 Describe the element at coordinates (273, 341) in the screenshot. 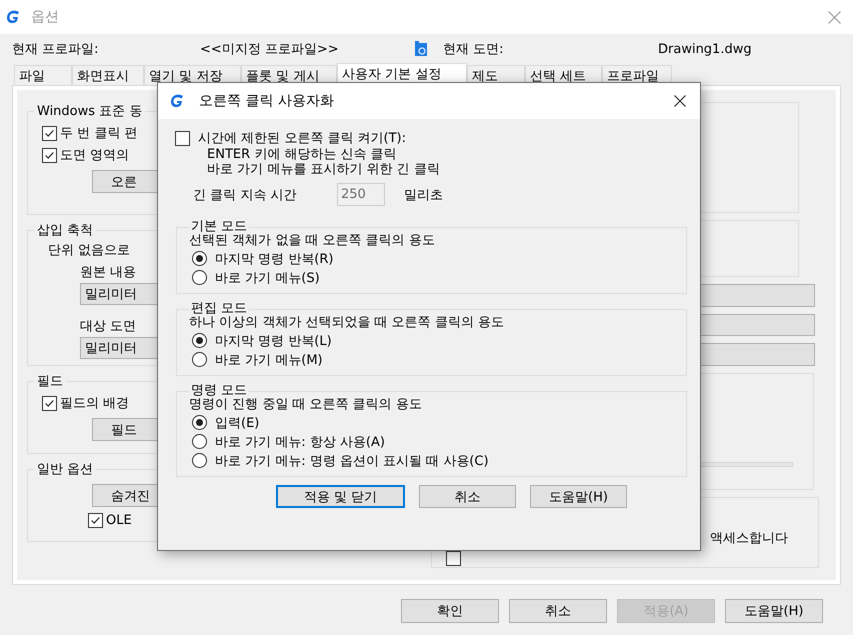

I see `radio-label: 마지막 명령 반복(L)` at that location.